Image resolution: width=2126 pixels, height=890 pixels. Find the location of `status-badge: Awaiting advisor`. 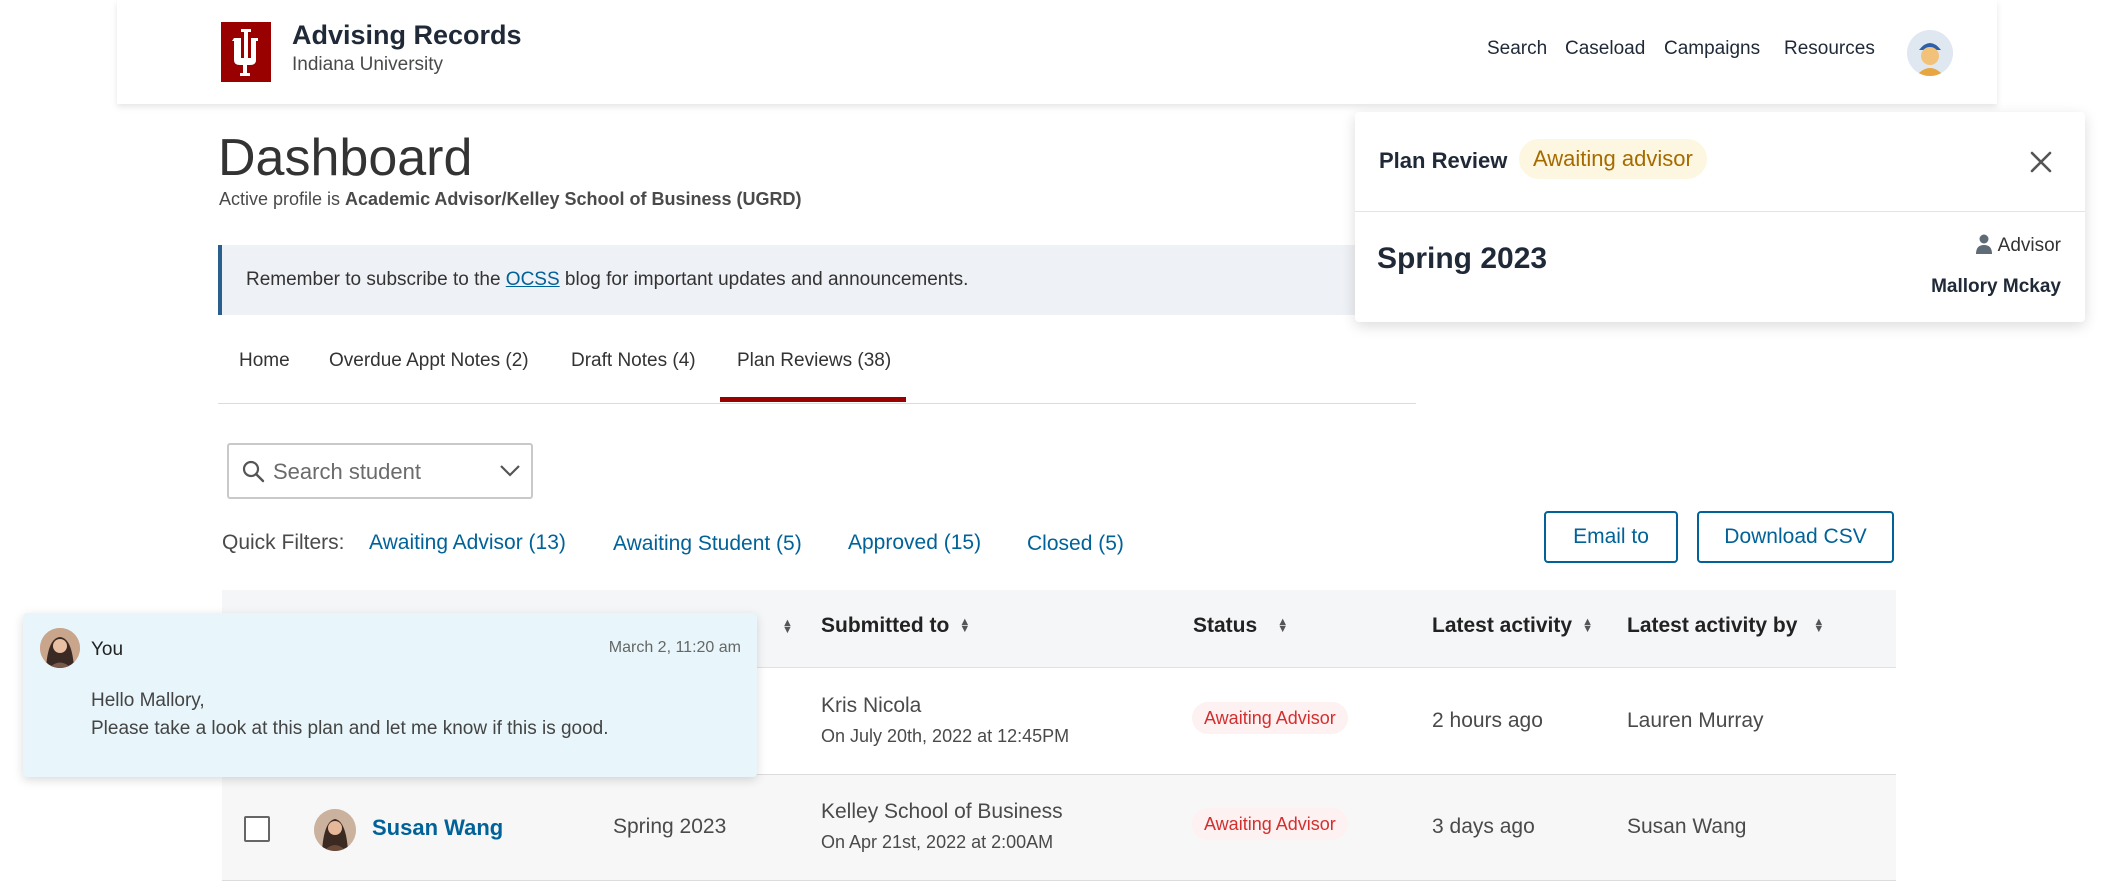

status-badge: Awaiting advisor is located at coordinates (1613, 159).